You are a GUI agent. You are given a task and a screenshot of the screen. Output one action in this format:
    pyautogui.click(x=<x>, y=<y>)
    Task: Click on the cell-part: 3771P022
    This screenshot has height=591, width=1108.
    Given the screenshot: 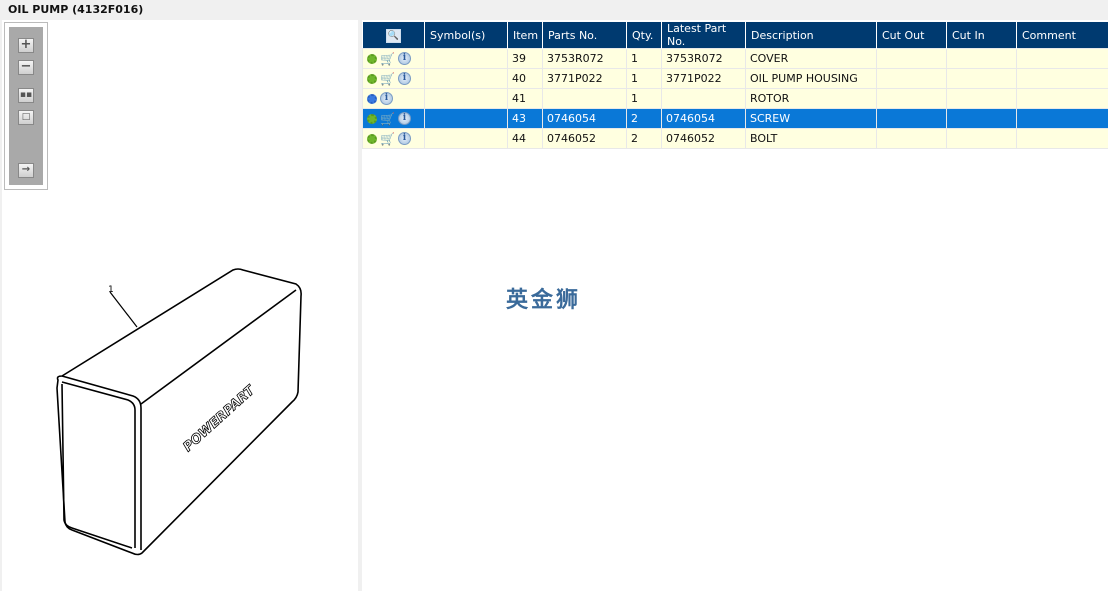 What is the action you would take?
    pyautogui.click(x=584, y=78)
    